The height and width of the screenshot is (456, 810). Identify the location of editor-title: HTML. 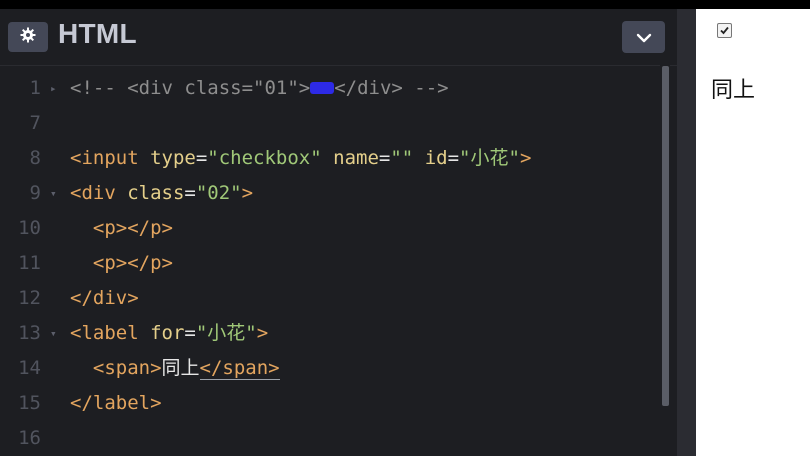
(97, 33).